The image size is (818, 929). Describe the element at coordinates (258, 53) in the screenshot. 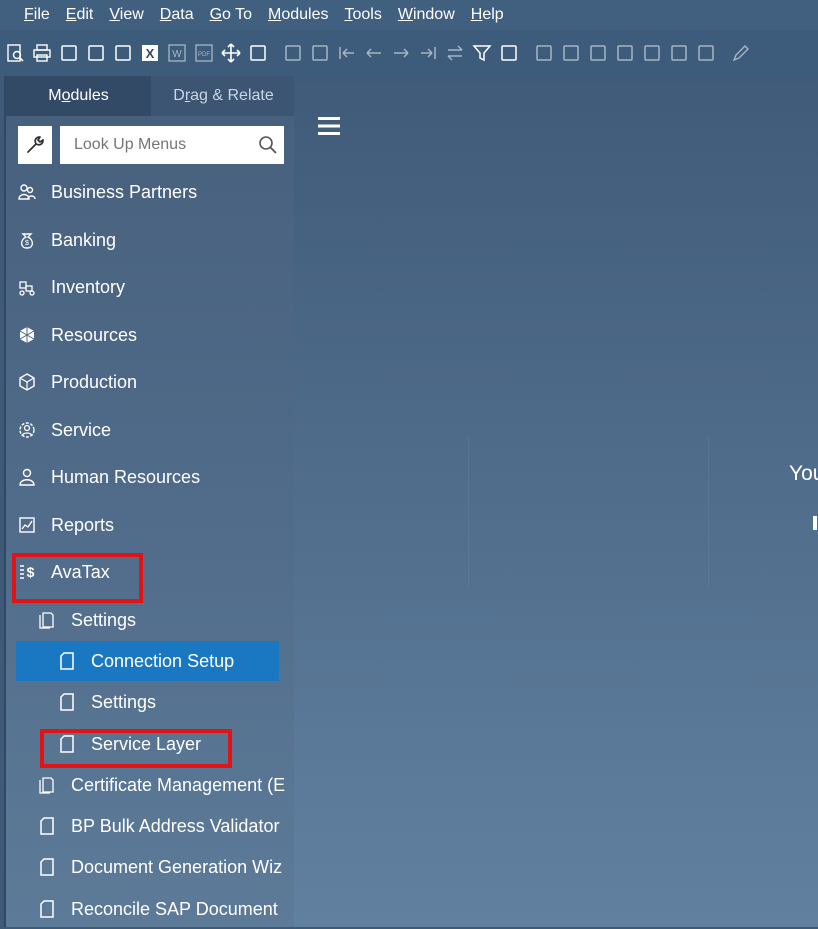

I see `form-settings-icon` at that location.